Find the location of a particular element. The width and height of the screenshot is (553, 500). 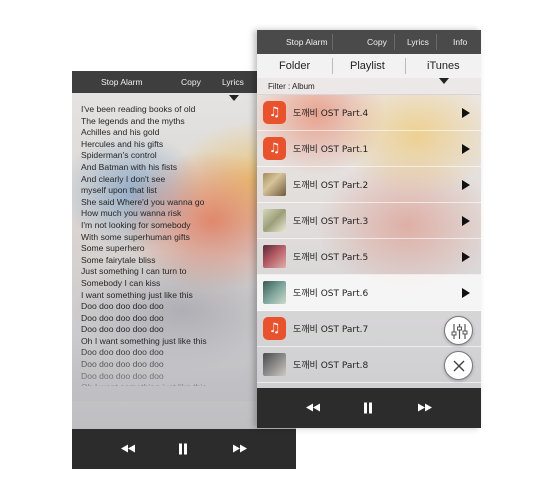

track-row: 도깨비 OST Part.1 is located at coordinates (369, 149).